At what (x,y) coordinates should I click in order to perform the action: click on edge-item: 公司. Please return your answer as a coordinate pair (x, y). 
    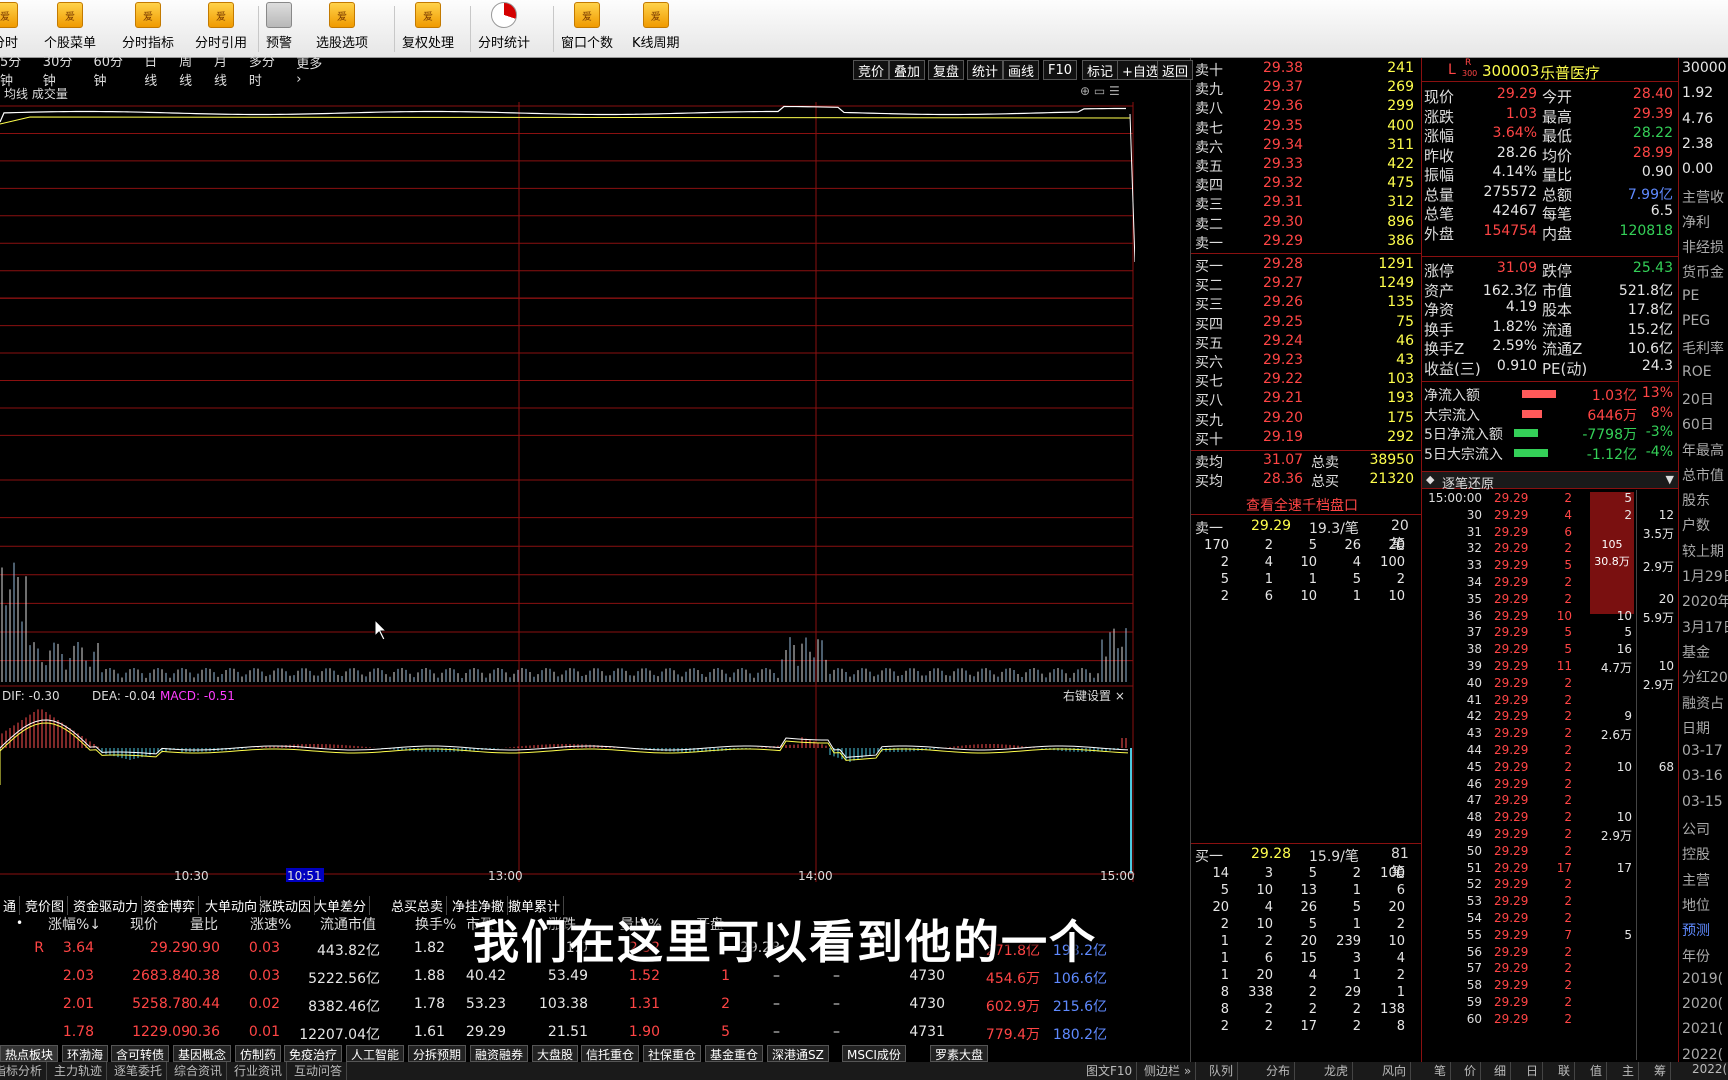
    Looking at the image, I should click on (1696, 829).